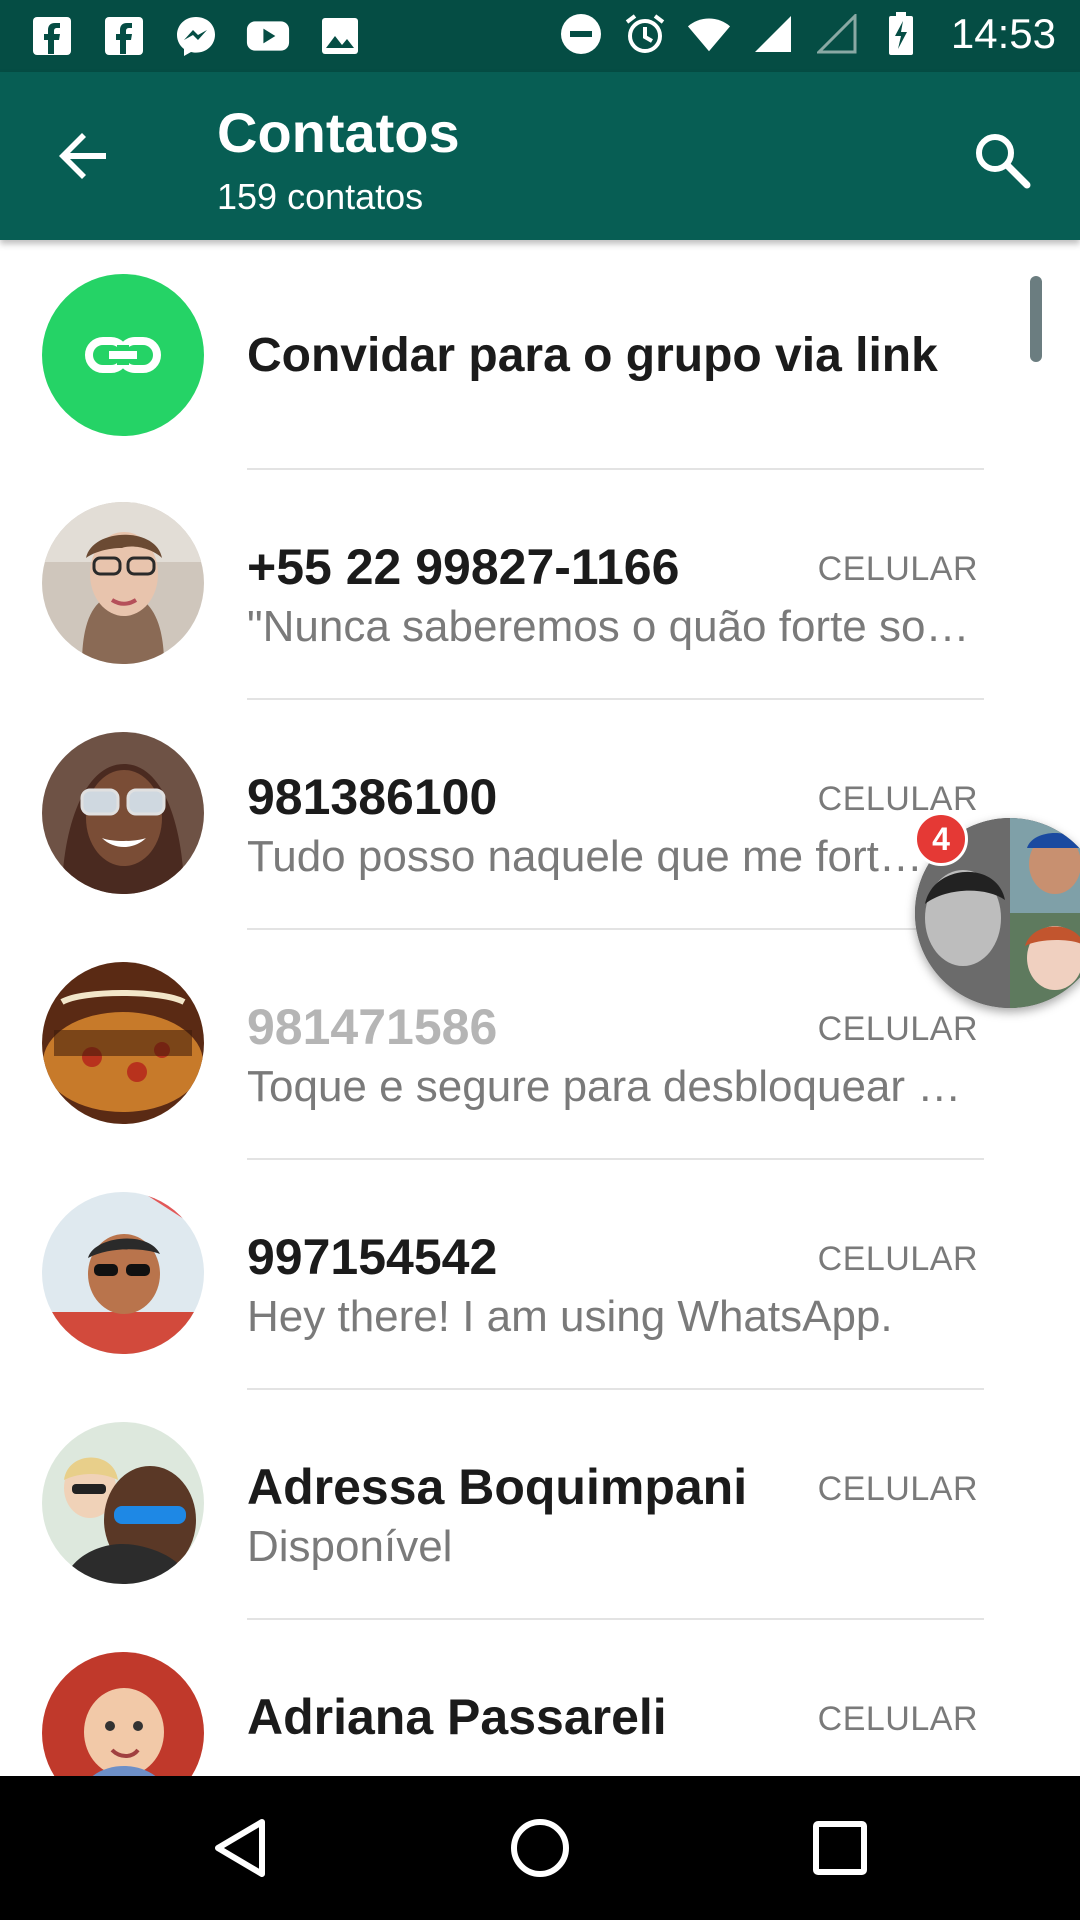 This screenshot has width=1080, height=1920. I want to click on search-icon, so click(1003, 161).